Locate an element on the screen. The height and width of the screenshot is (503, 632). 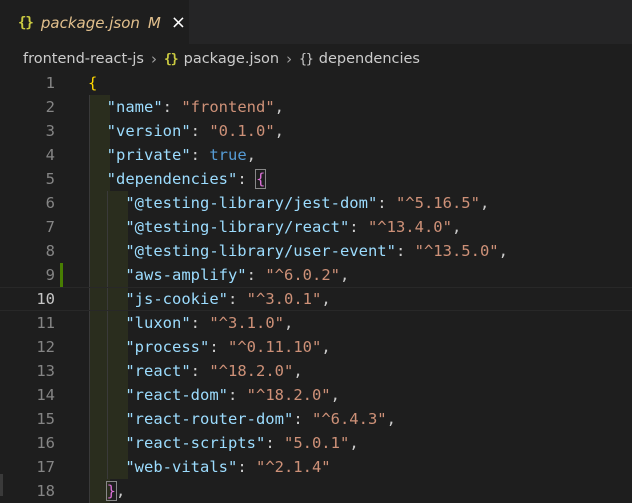
token-str: "^6.4.3" is located at coordinates (349, 419).